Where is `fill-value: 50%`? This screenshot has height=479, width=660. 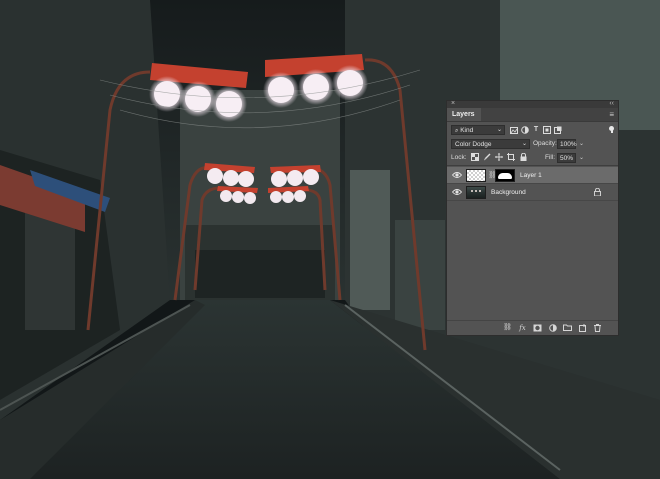
fill-value: 50% is located at coordinates (567, 158).